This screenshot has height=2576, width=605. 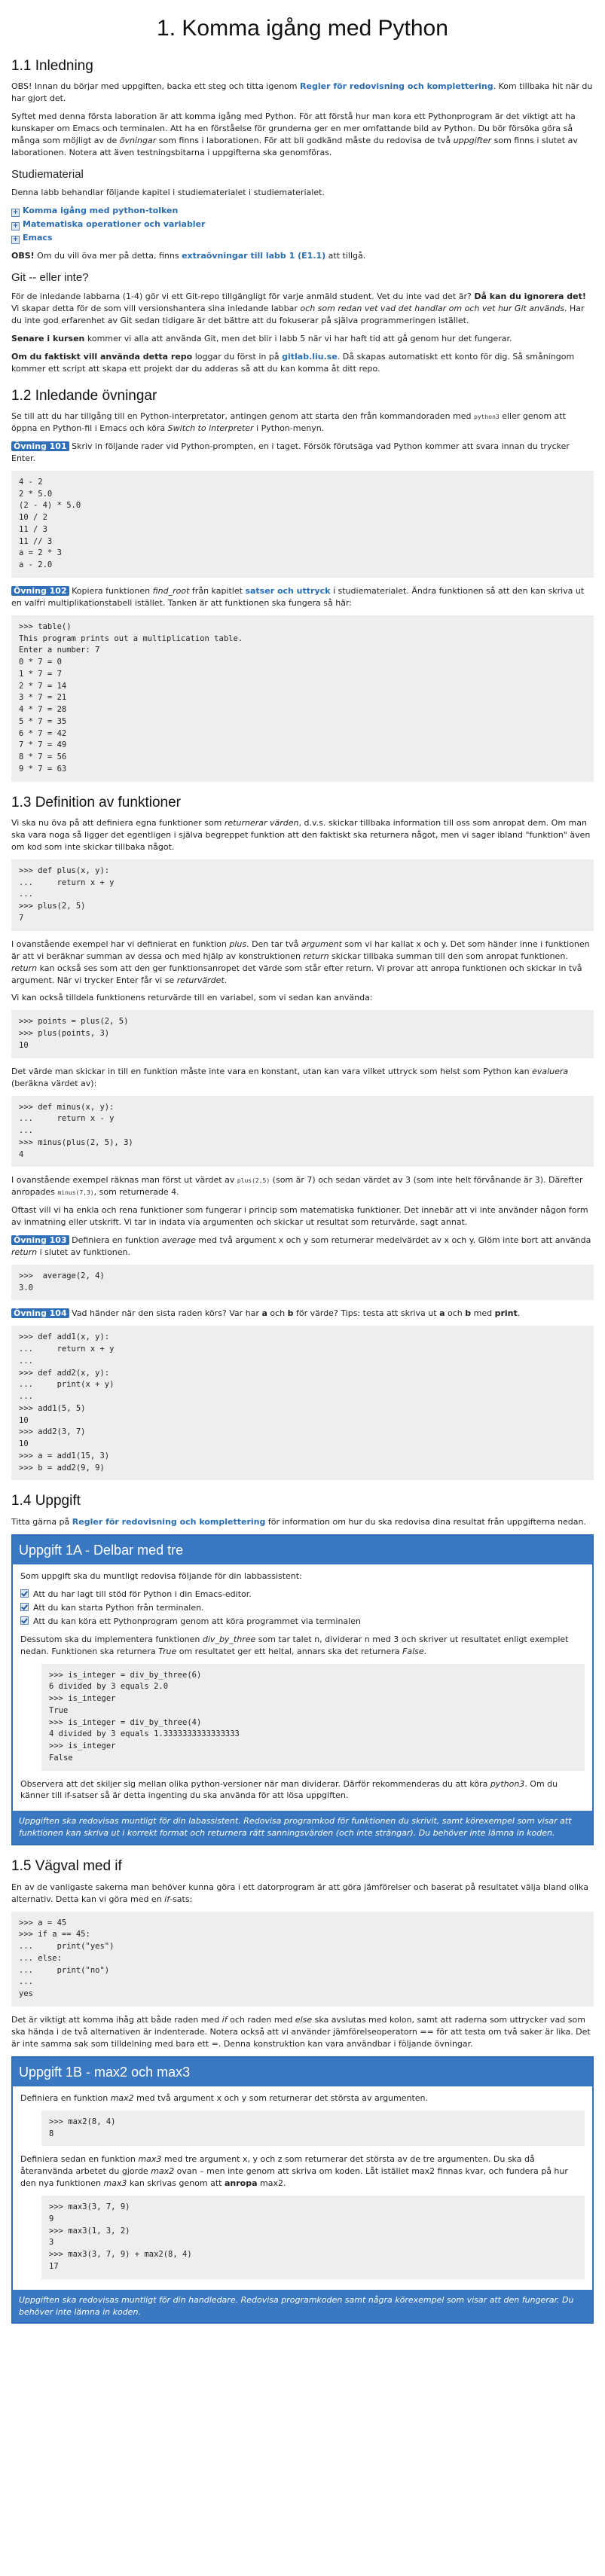 I want to click on study-link: Emacs, so click(x=37, y=238).